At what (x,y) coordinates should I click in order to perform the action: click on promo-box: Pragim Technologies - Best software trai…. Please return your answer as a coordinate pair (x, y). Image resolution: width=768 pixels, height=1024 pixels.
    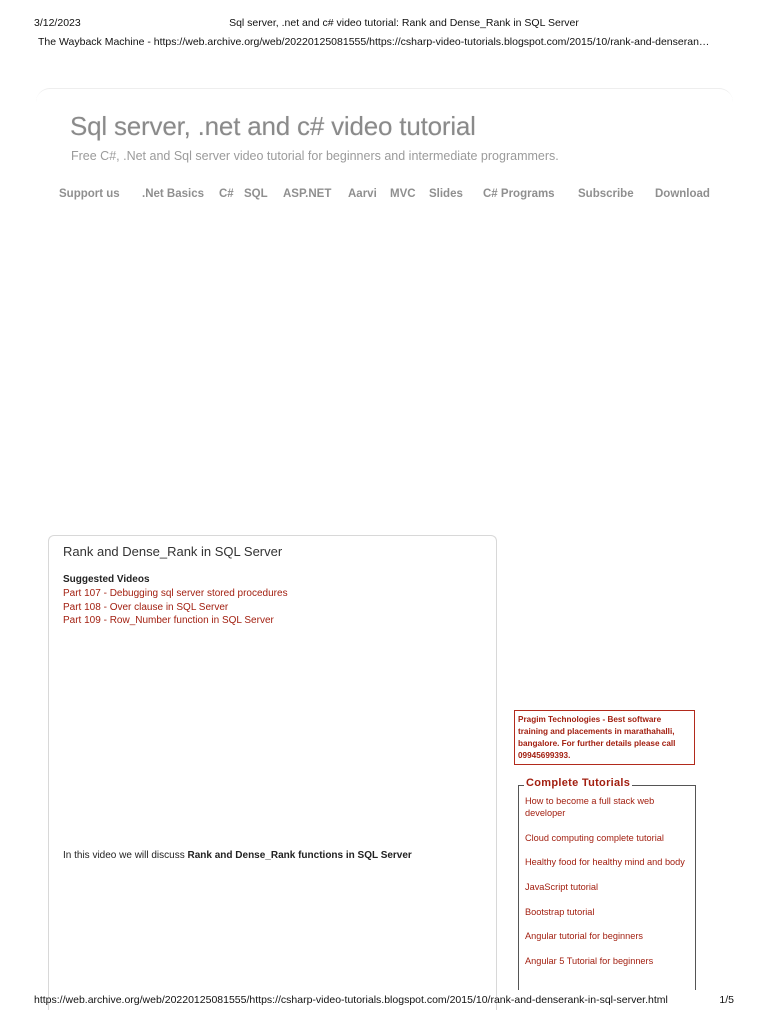
    Looking at the image, I should click on (604, 737).